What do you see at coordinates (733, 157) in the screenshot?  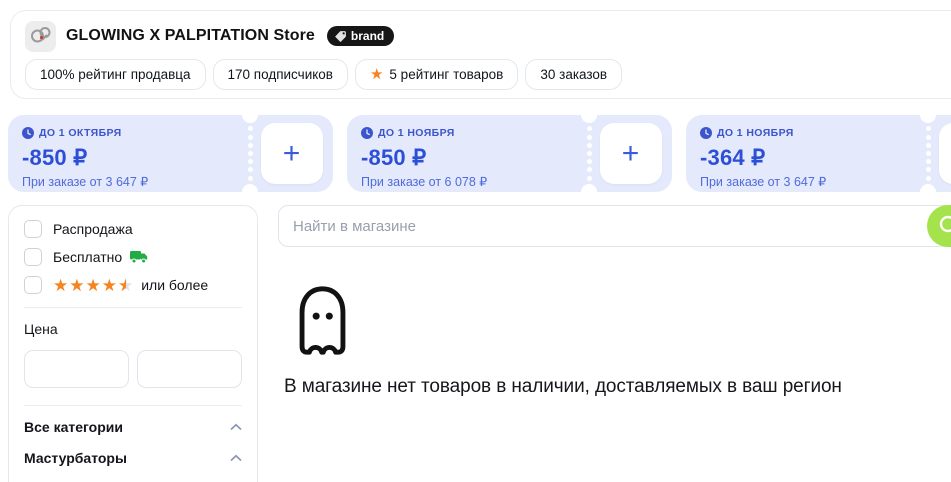 I see `coupon-amount: -364 ₽` at bounding box center [733, 157].